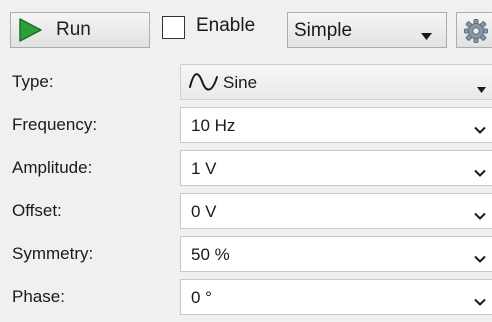 This screenshot has height=322, width=492. I want to click on offset-combo: 0 V, so click(336, 211).